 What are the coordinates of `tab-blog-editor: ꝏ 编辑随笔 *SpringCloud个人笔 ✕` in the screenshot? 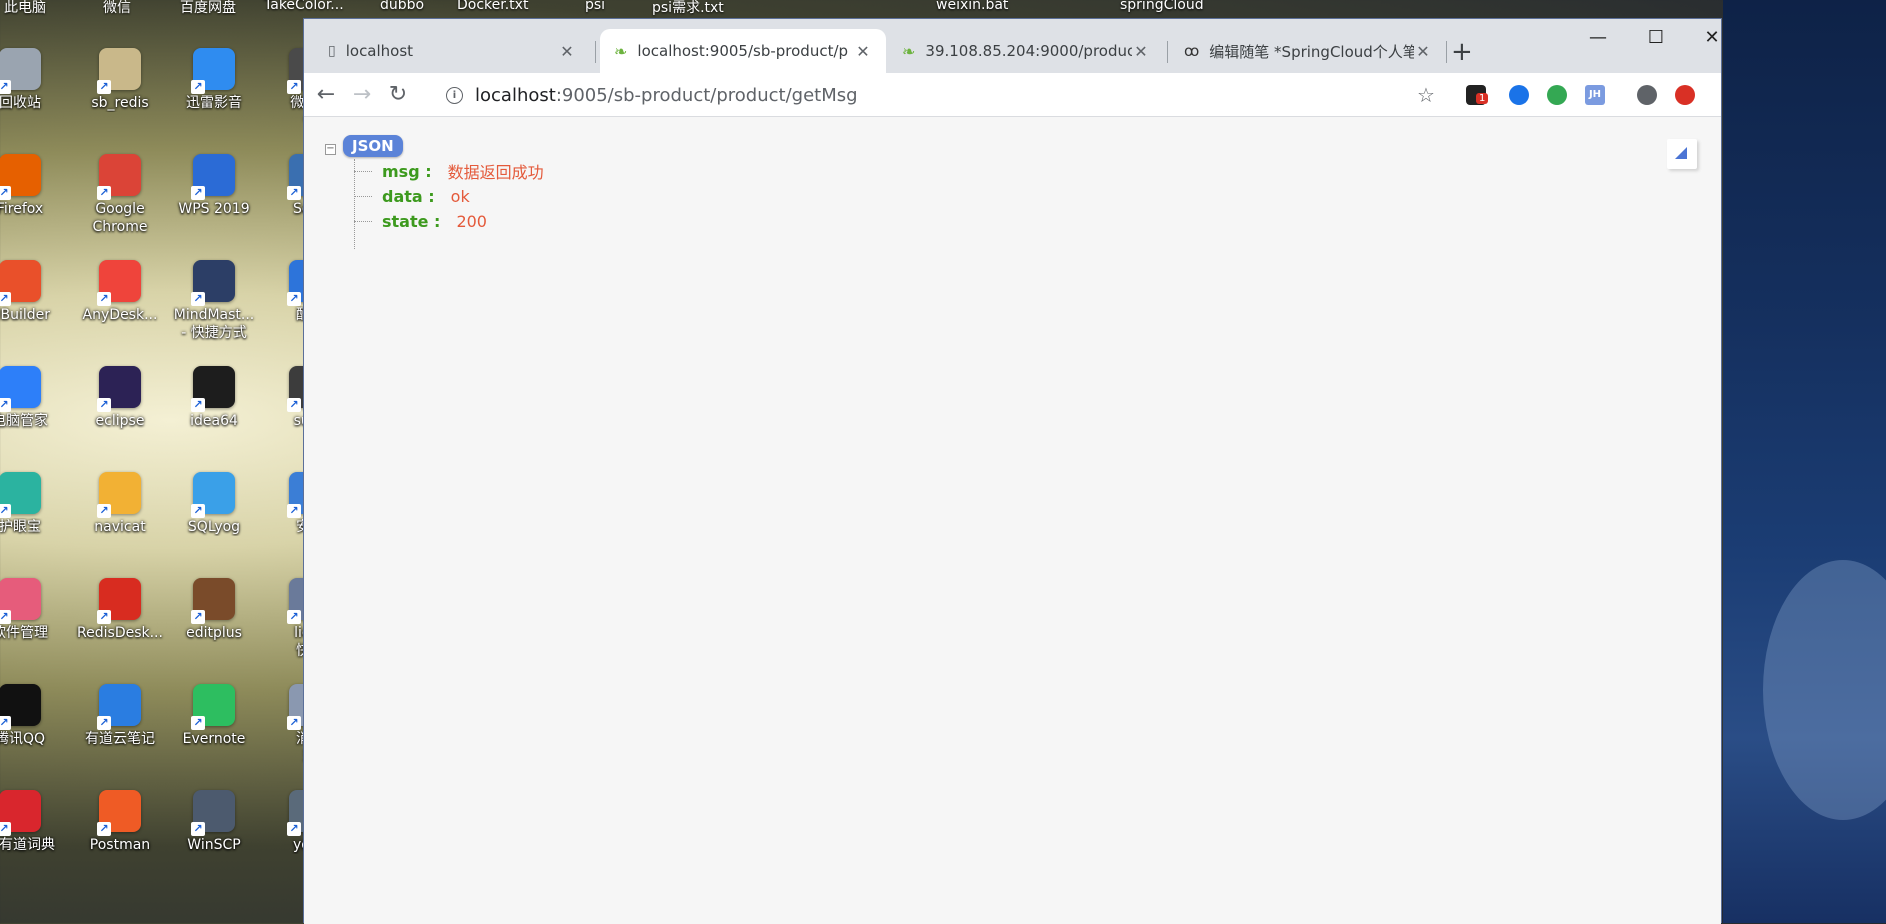 It's located at (1308, 51).